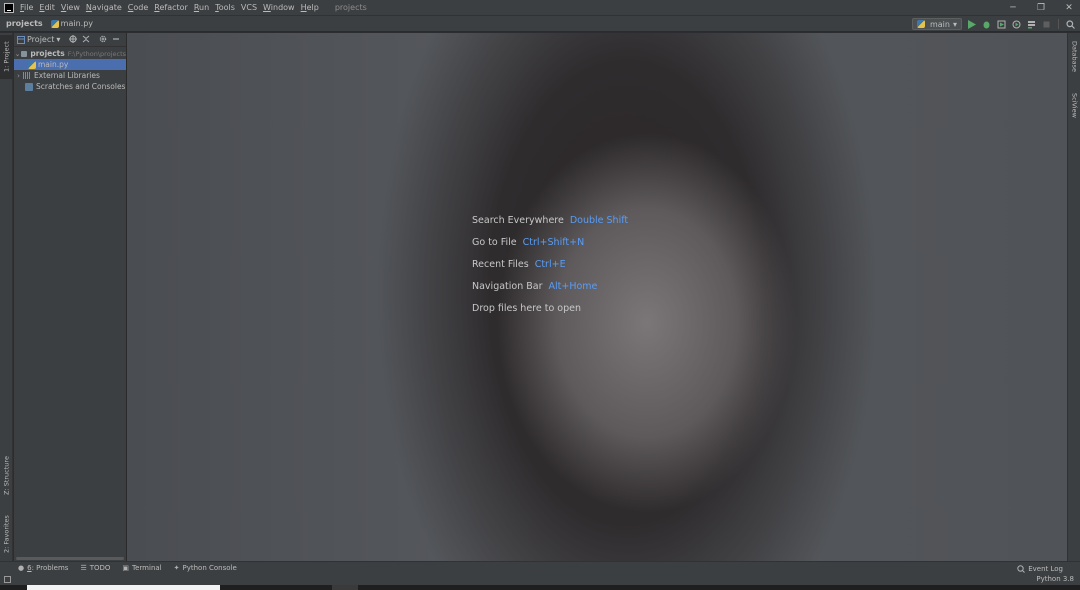 The height and width of the screenshot is (590, 1080). I want to click on library-icon, so click(27, 75).